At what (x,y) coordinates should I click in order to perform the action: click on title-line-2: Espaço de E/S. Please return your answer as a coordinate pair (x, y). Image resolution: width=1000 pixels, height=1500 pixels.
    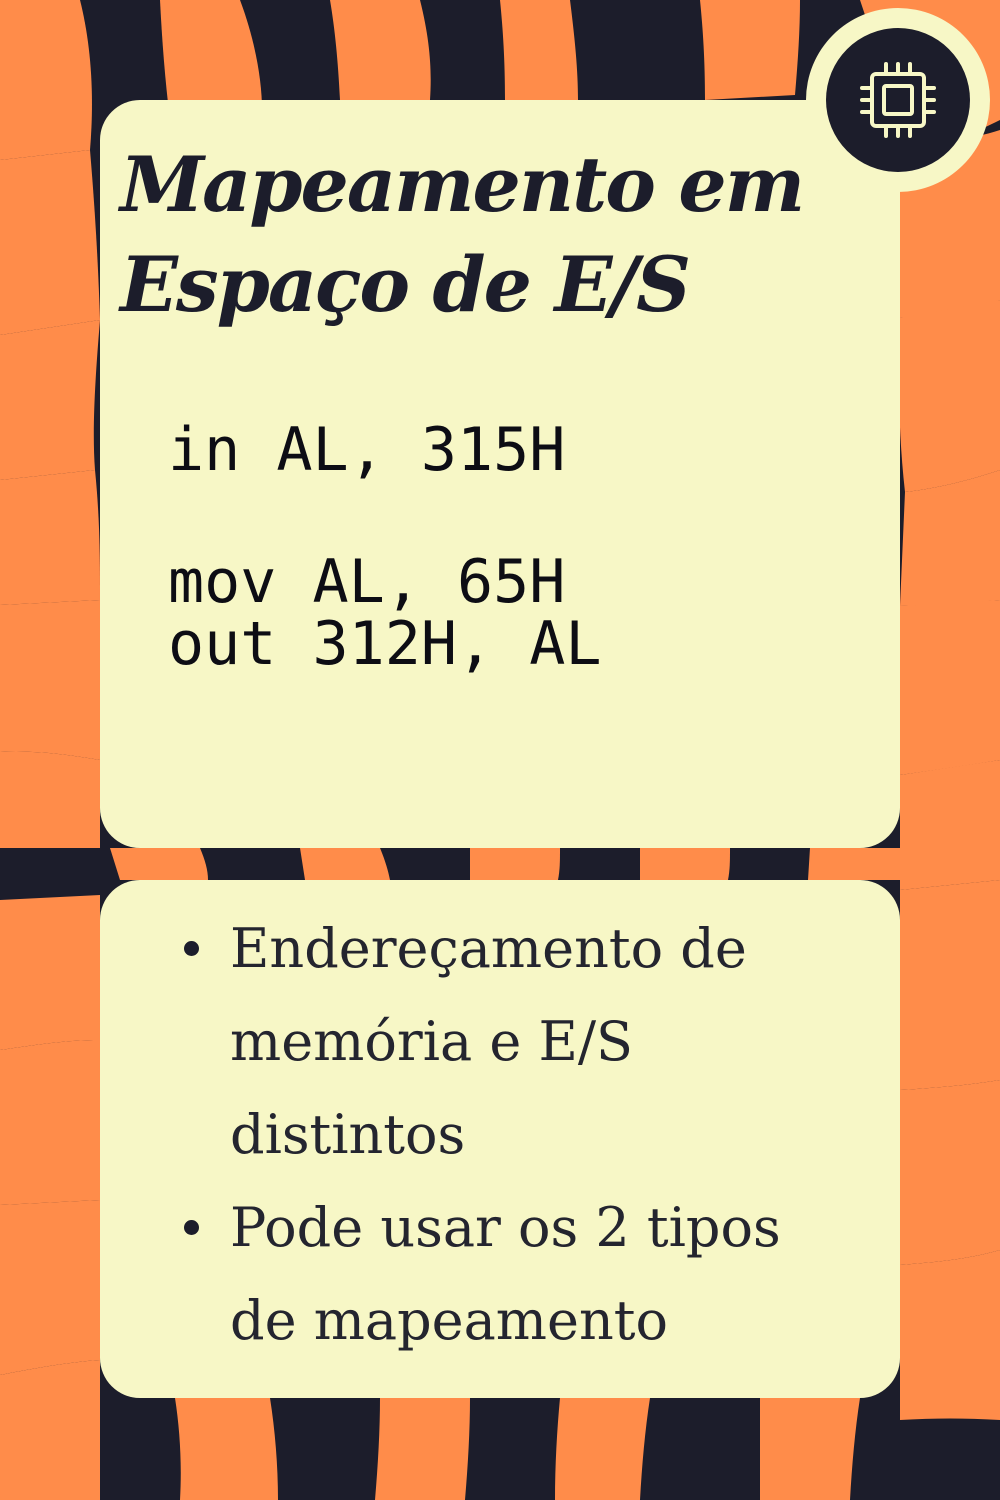
    Looking at the image, I should click on (405, 284).